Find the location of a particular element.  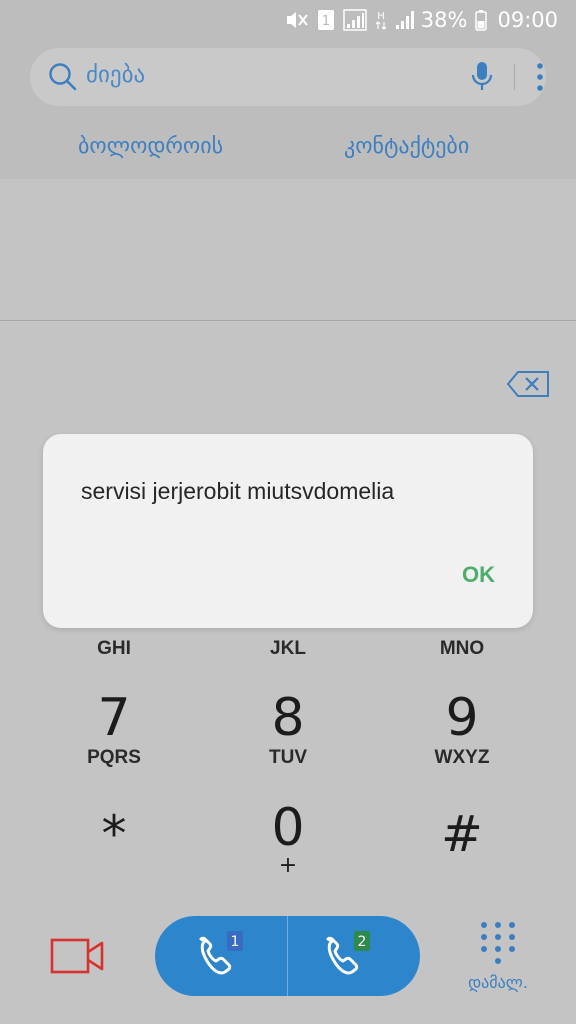

key-letters: PQRS is located at coordinates (114, 757).